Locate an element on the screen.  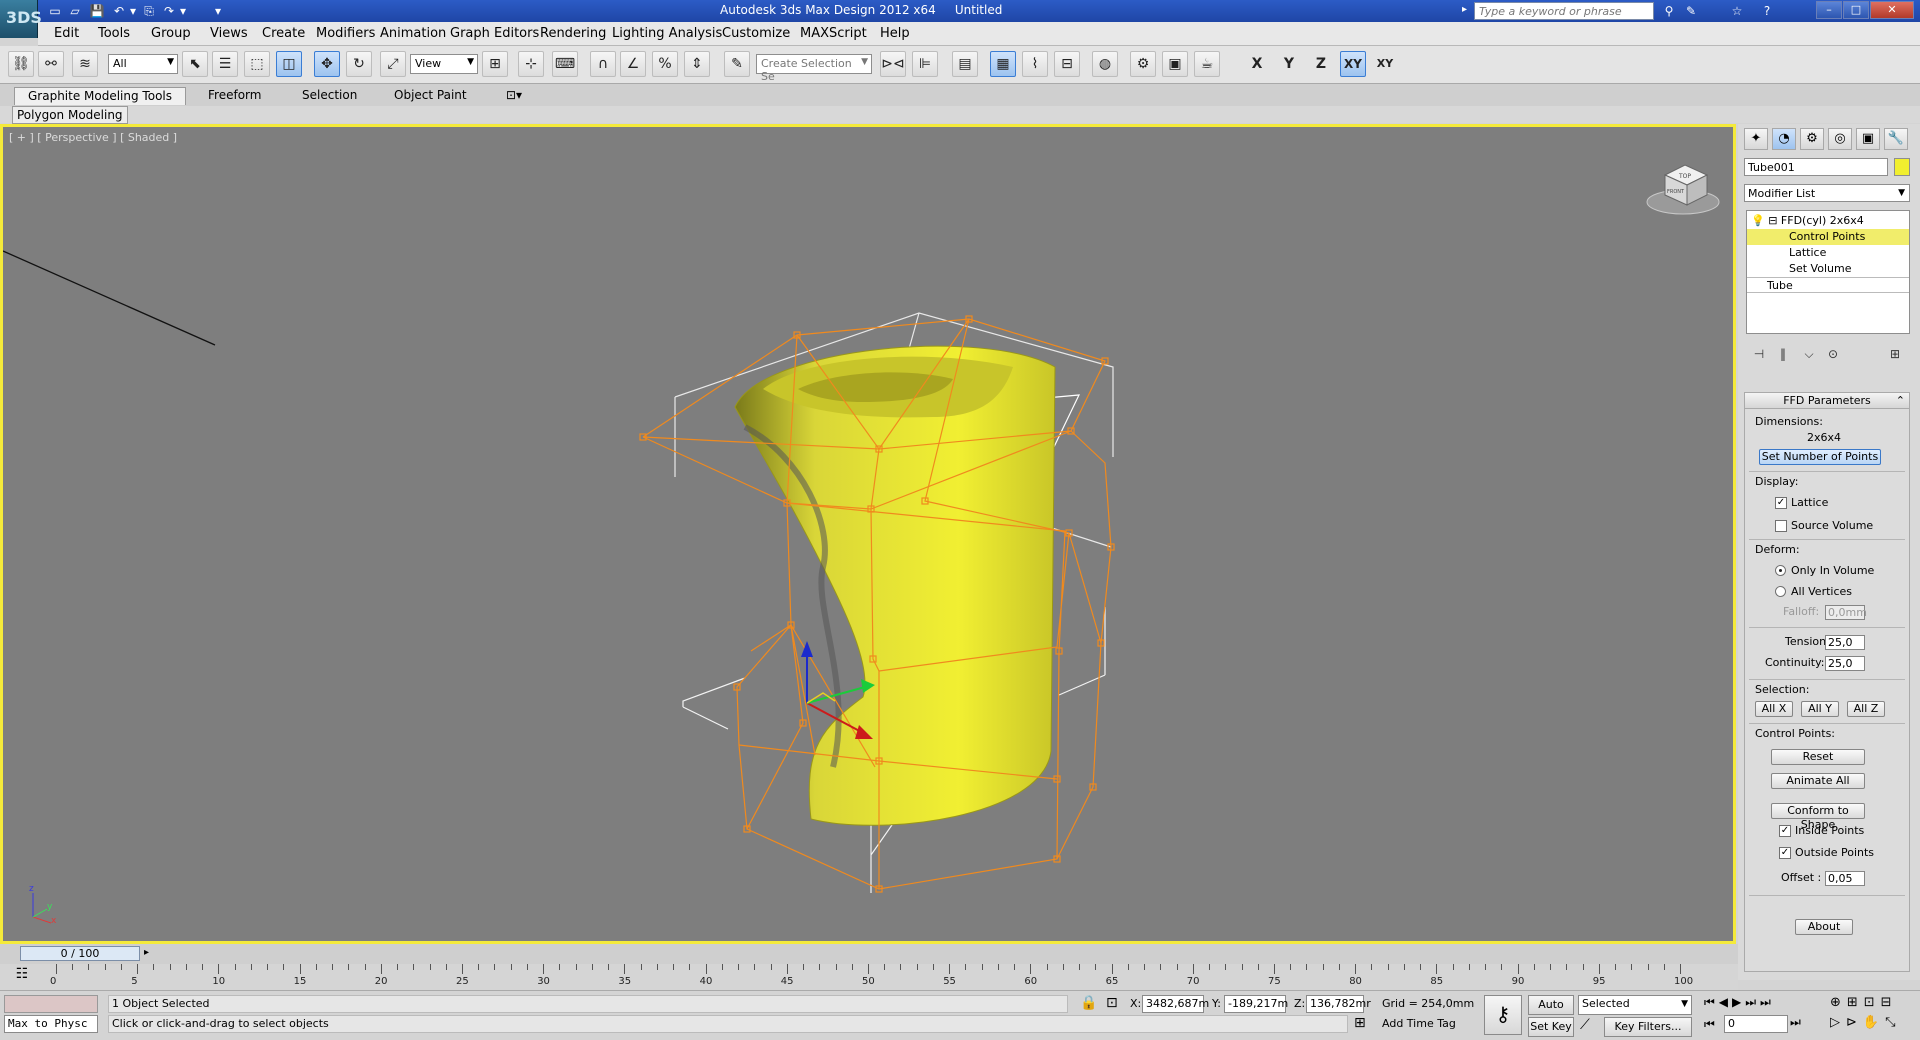
tube-object is located at coordinates (895, 585).